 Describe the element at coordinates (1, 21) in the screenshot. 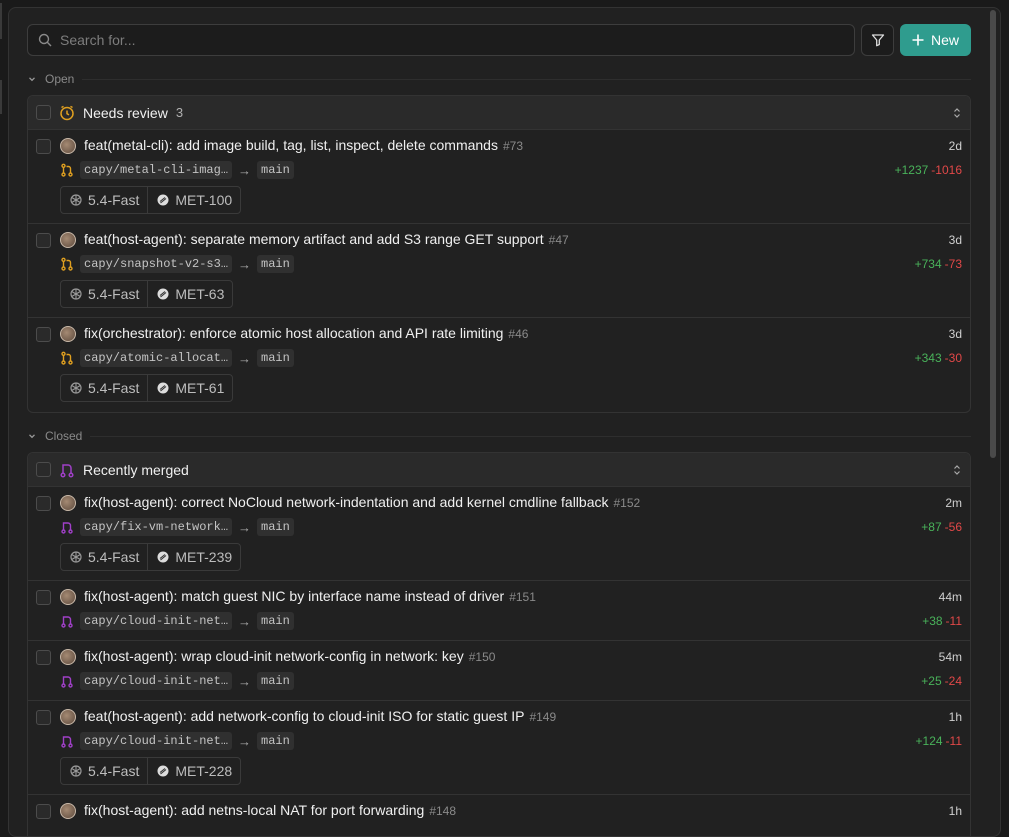

I see `window-edge-line` at that location.